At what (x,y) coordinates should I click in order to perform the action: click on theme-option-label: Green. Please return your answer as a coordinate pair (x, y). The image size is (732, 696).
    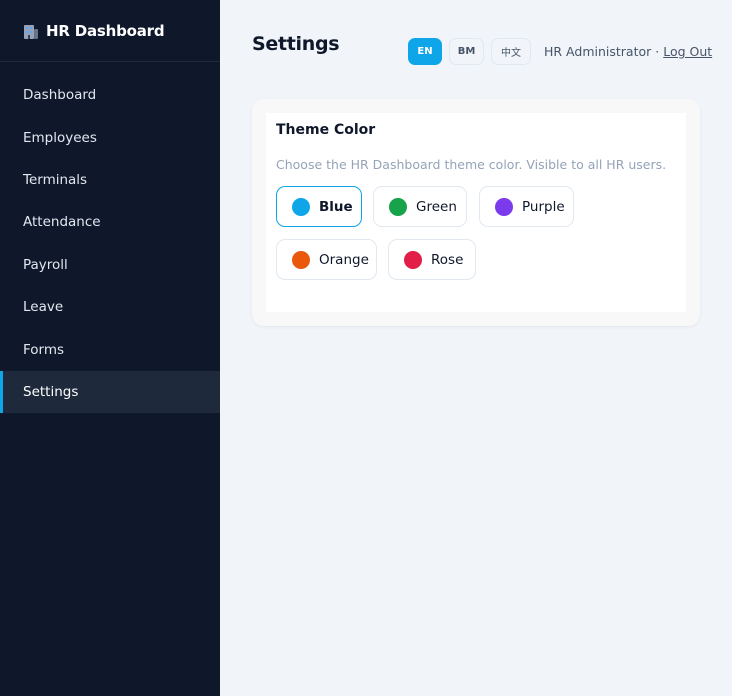
    Looking at the image, I should click on (436, 206).